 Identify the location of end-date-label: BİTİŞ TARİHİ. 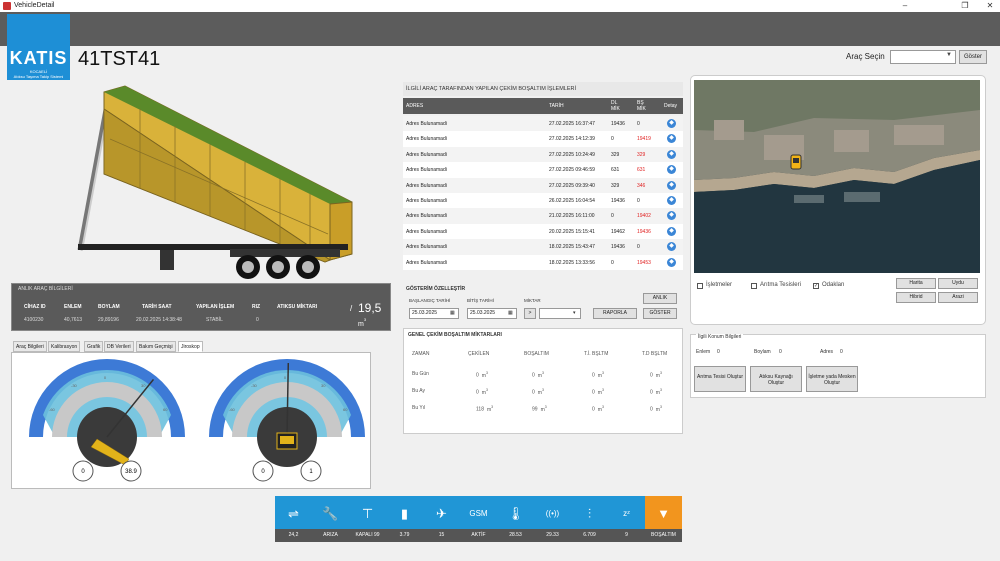
(480, 300).